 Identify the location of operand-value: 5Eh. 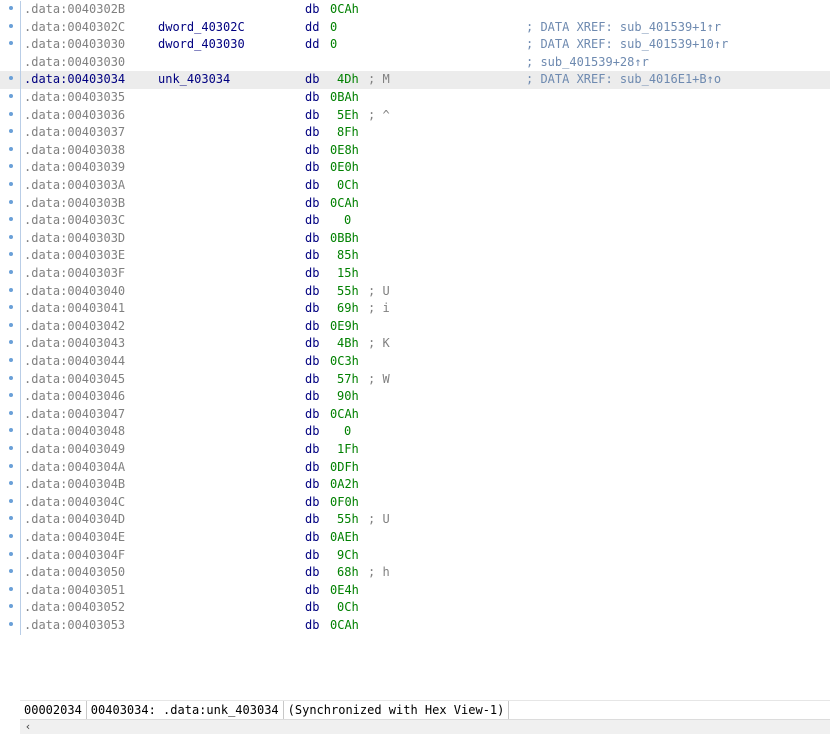
(348, 116).